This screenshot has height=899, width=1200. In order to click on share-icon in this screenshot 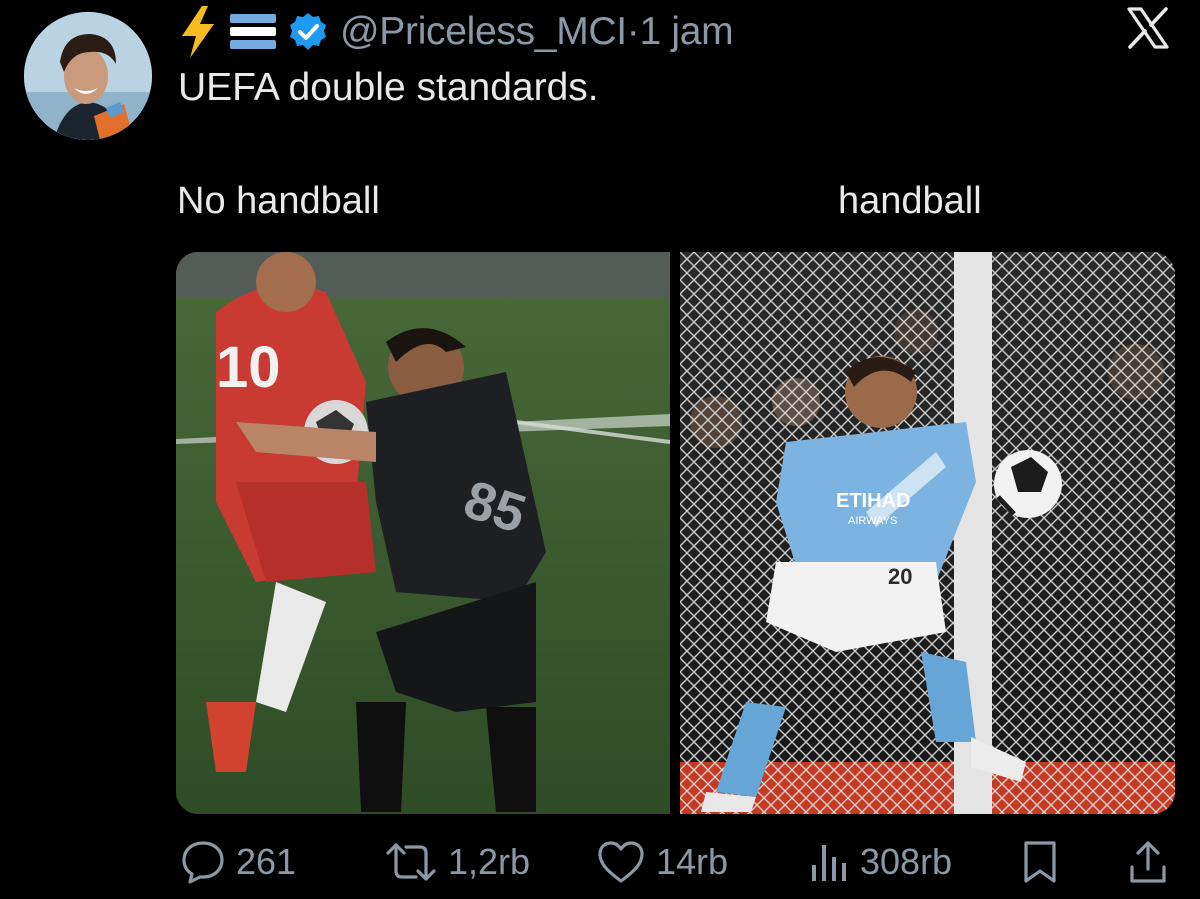, I will do `click(1148, 862)`.